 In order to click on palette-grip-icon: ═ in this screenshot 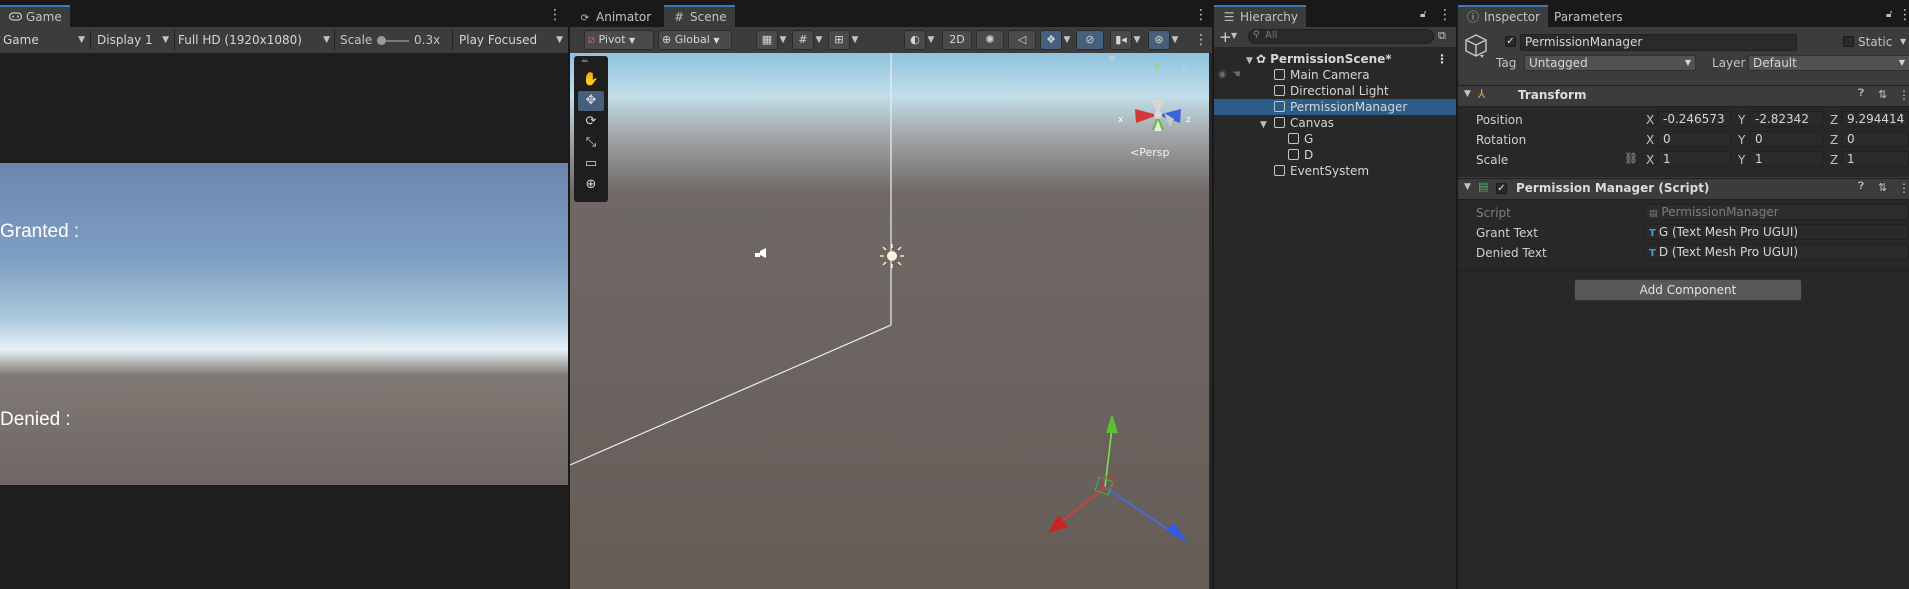, I will do `click(584, 62)`.